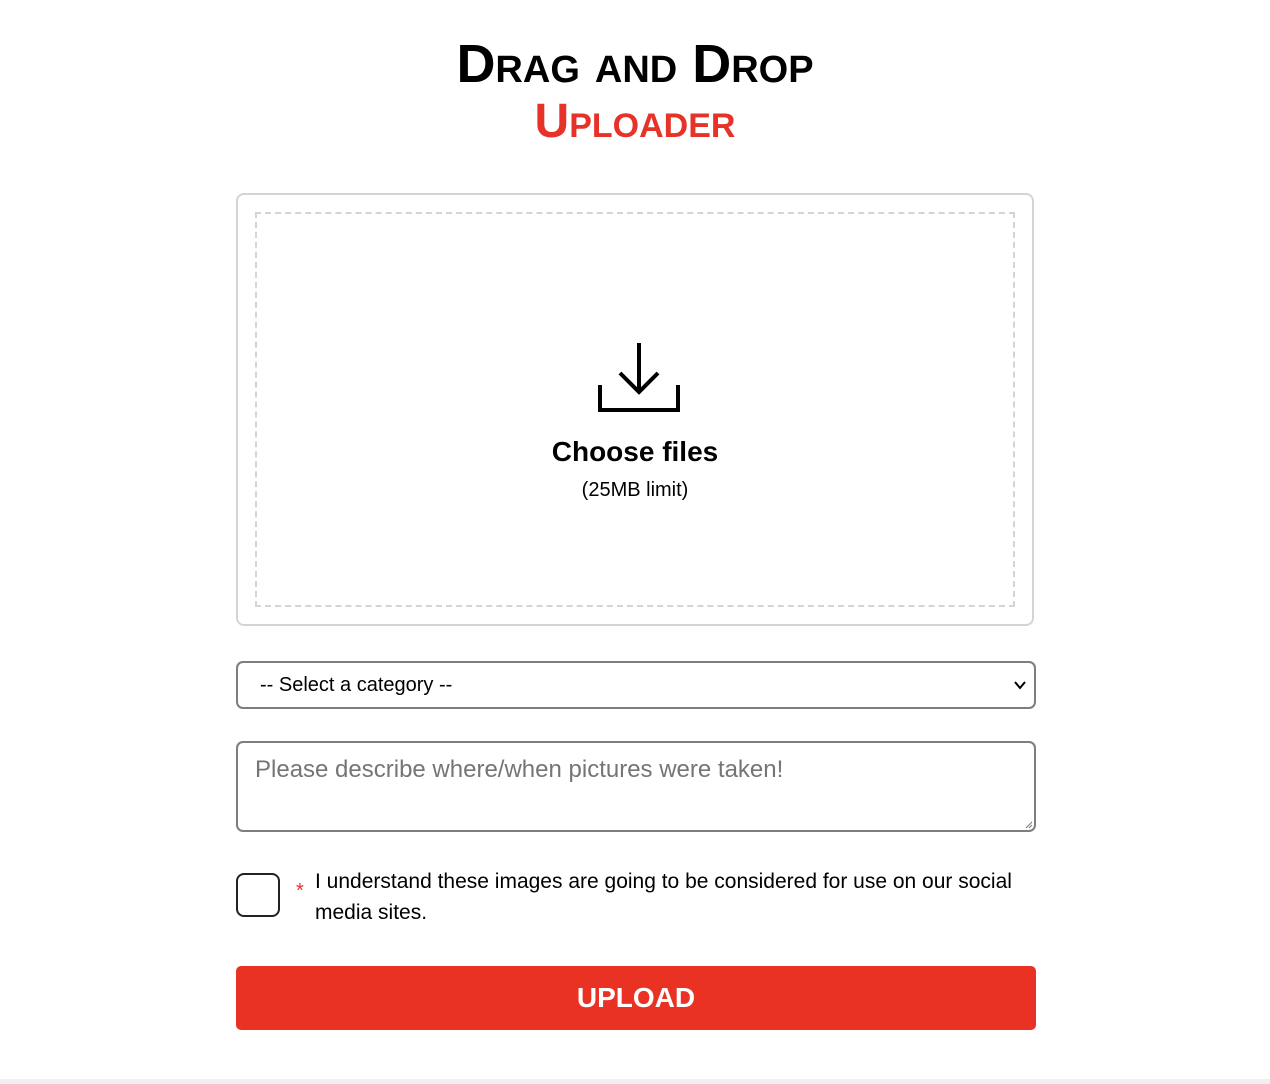 Image resolution: width=1270 pixels, height=1084 pixels. I want to click on choose-files-label: Choose files, so click(635, 451).